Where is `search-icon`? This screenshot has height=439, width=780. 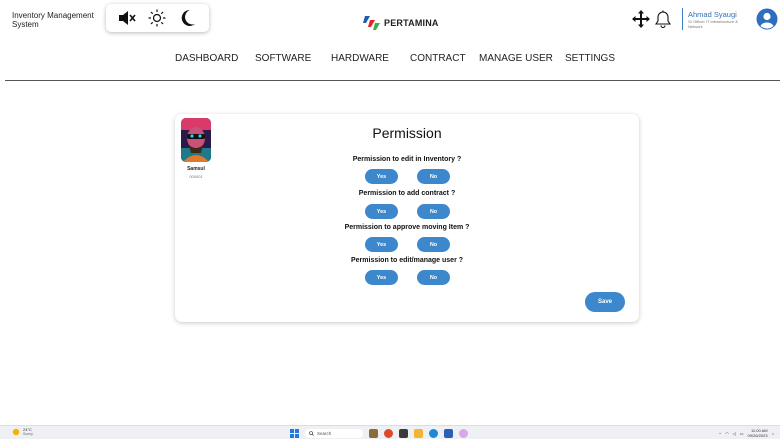 search-icon is located at coordinates (311, 433).